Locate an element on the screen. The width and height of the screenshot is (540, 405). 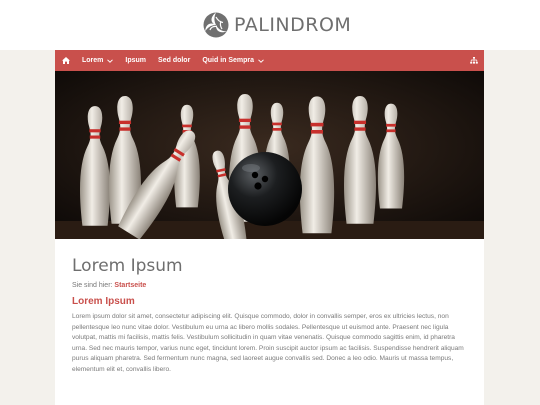
section-heading: Lorem Ipsum is located at coordinates (103, 301).